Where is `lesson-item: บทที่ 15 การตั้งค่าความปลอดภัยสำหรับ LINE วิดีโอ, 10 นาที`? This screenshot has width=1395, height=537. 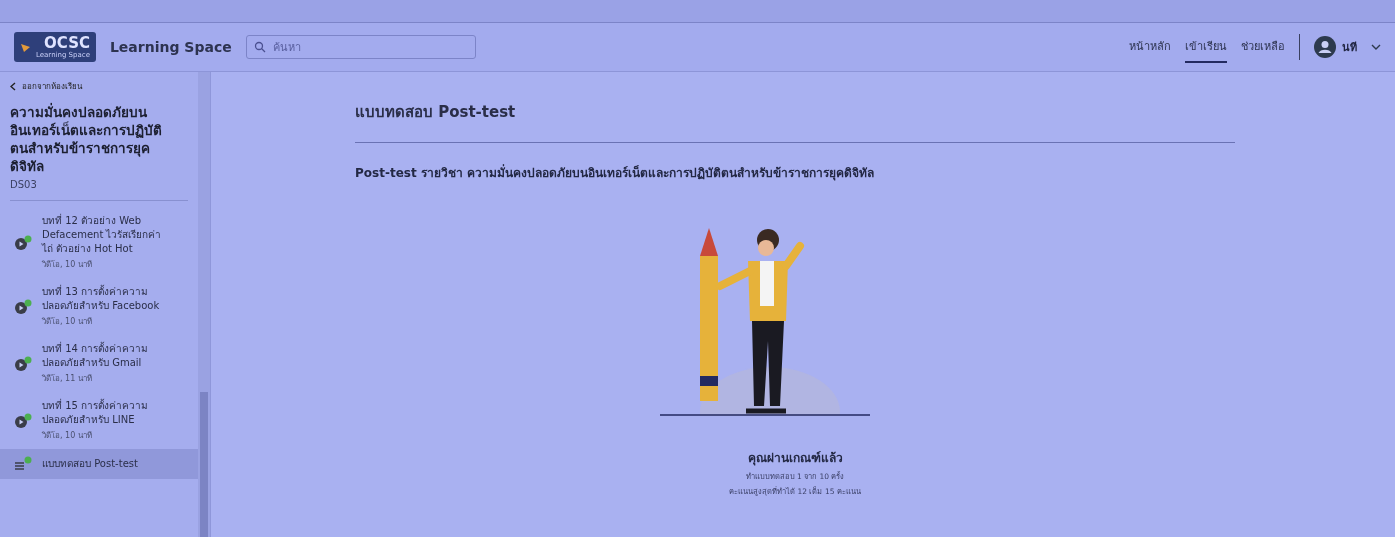 lesson-item: บทที่ 15 การตั้งค่าความปลอดภัยสำหรับ LINE วิดีโอ, 10 นาที is located at coordinates (99, 420).